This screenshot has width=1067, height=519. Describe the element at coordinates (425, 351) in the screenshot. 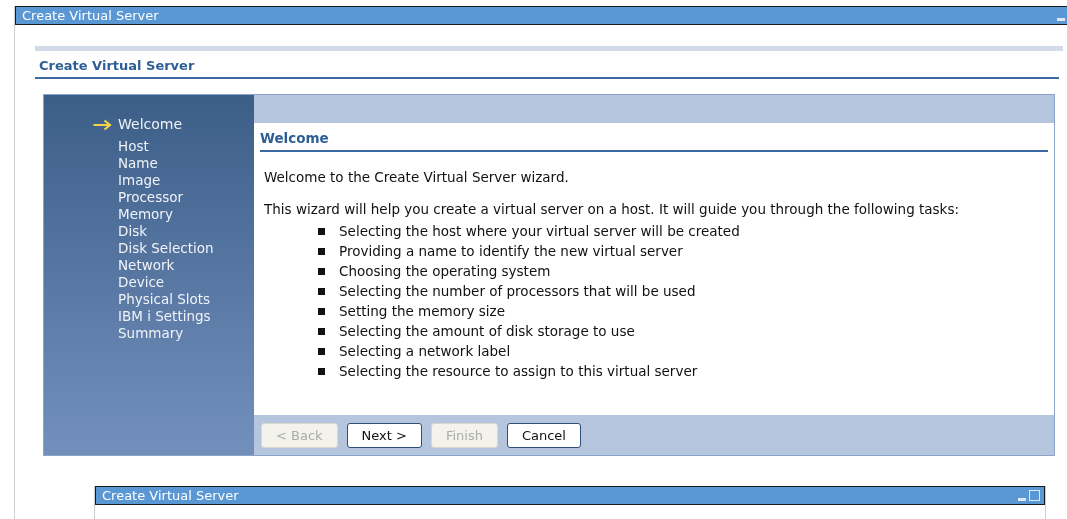

I see `task-text: Selecting a network label` at that location.